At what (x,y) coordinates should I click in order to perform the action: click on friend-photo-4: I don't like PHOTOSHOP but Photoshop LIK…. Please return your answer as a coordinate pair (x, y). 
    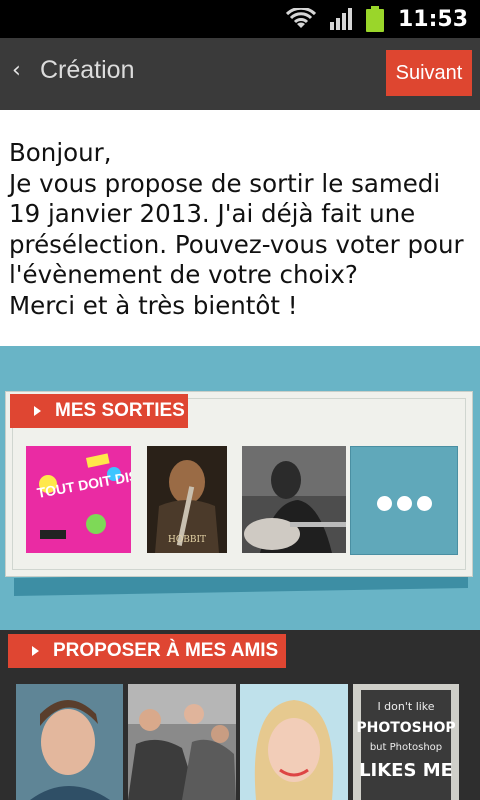
    Looking at the image, I should click on (406, 742).